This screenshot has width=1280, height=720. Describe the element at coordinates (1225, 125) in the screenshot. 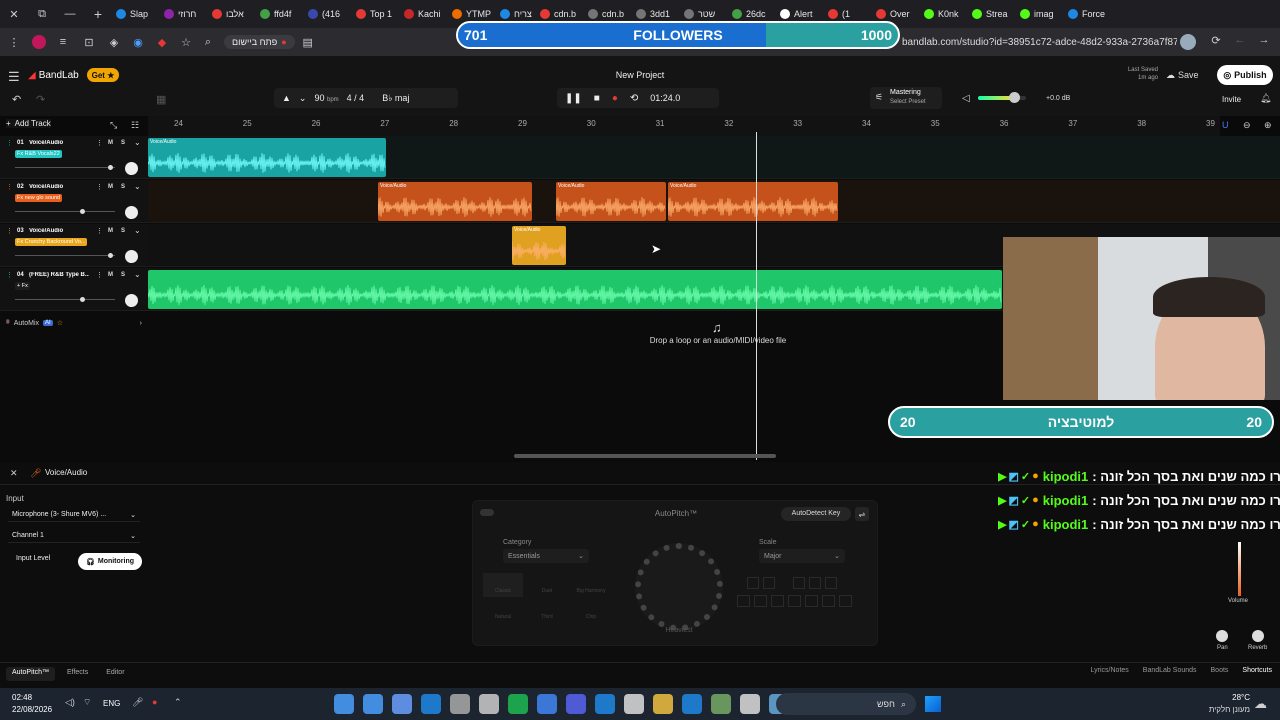

I see `snap-icon: U` at that location.